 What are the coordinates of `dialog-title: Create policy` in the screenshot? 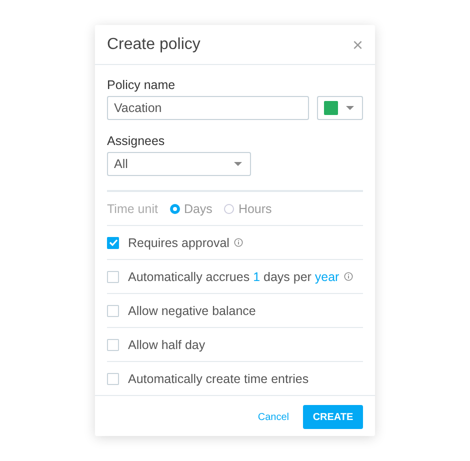 It's located at (153, 45).